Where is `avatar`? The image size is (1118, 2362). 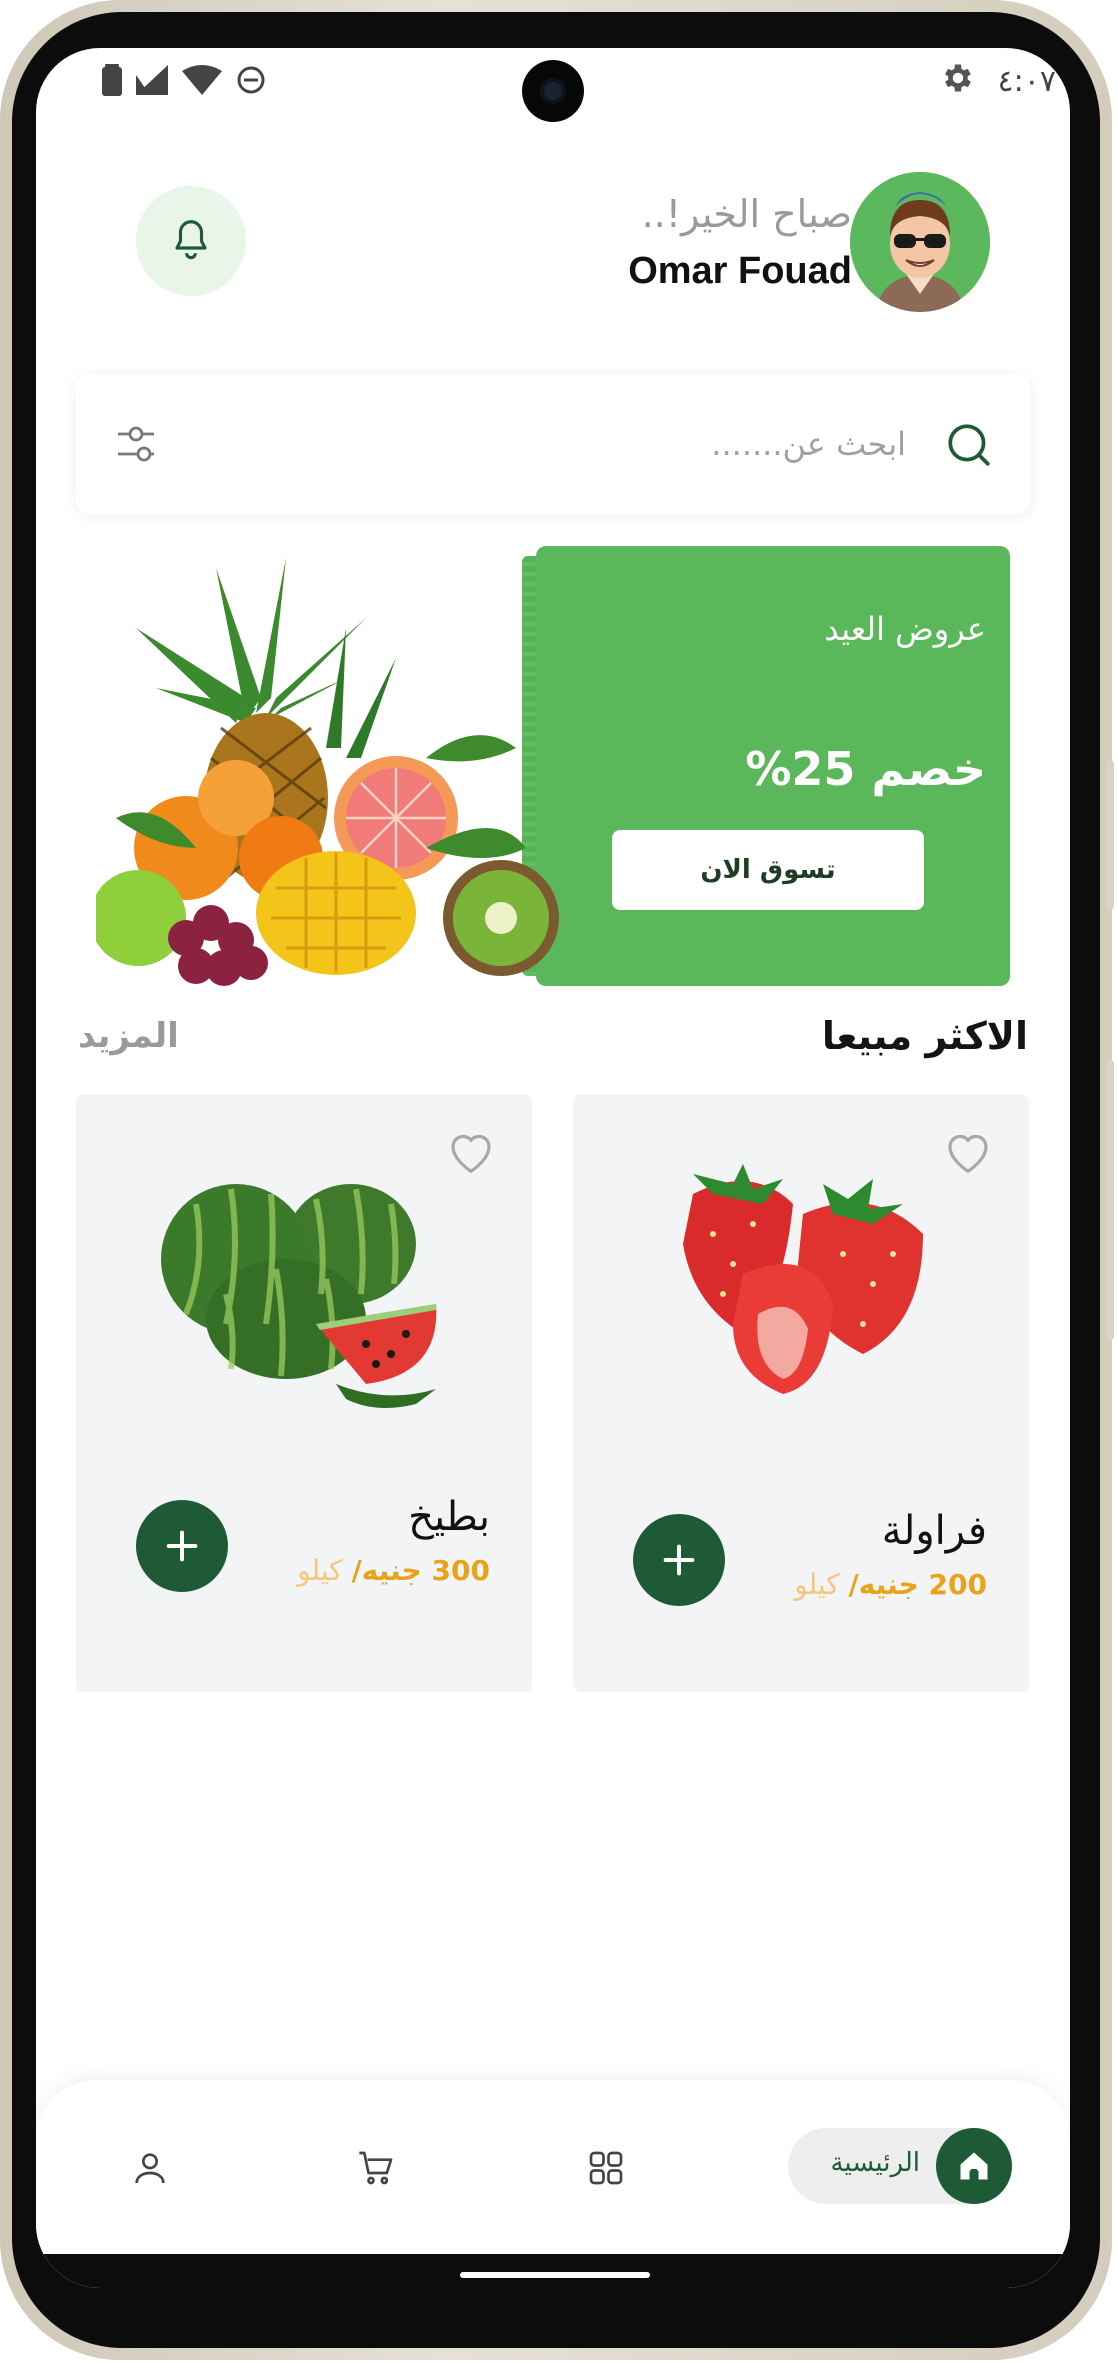
avatar is located at coordinates (920, 242).